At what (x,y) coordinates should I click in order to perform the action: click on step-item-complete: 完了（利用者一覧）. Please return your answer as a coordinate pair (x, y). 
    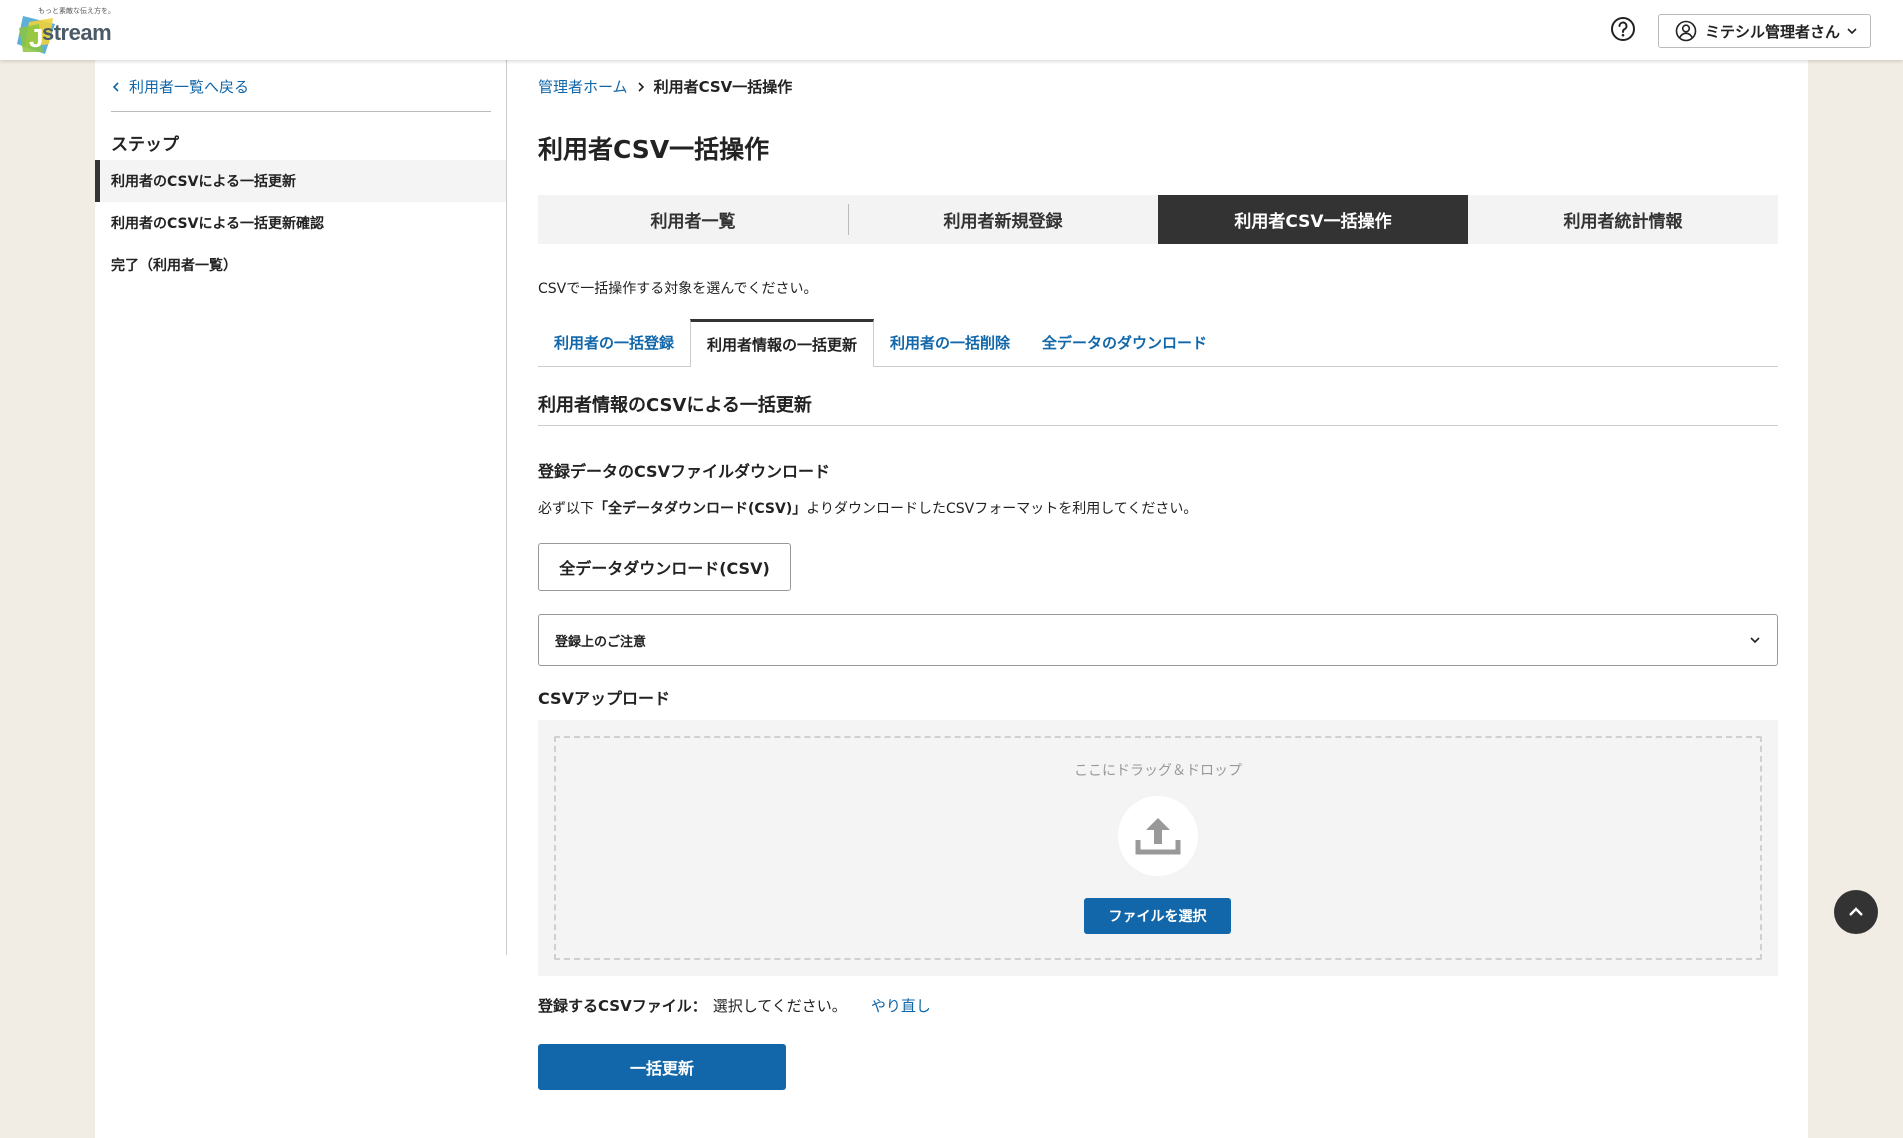
    Looking at the image, I should click on (174, 266).